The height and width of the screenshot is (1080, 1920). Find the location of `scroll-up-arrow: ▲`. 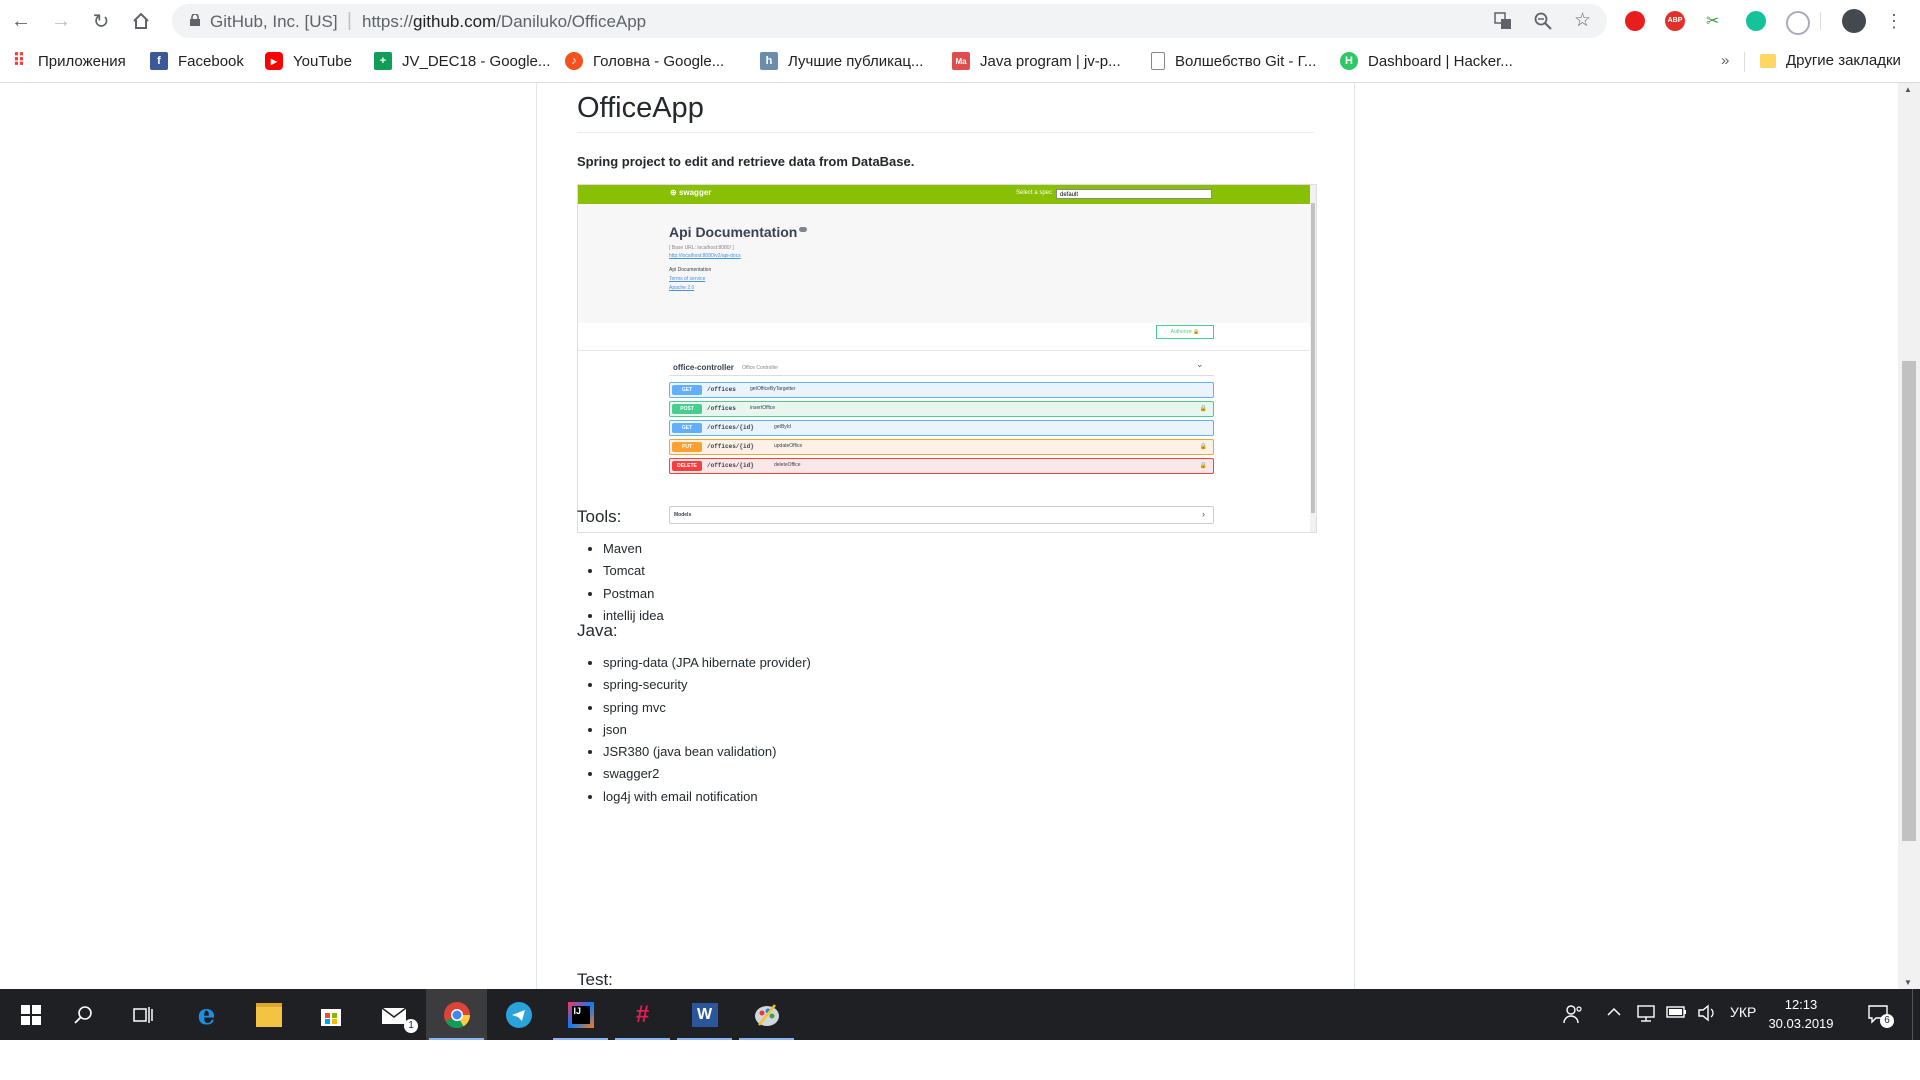

scroll-up-arrow: ▲ is located at coordinates (1908, 89).